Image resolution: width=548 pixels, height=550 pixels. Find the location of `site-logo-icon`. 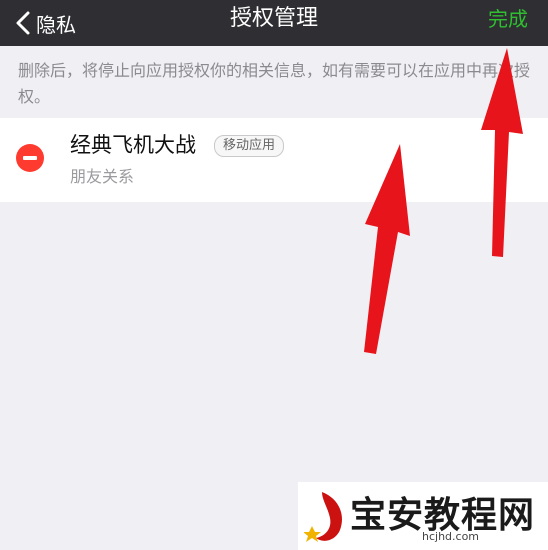

site-logo-icon is located at coordinates (323, 517).